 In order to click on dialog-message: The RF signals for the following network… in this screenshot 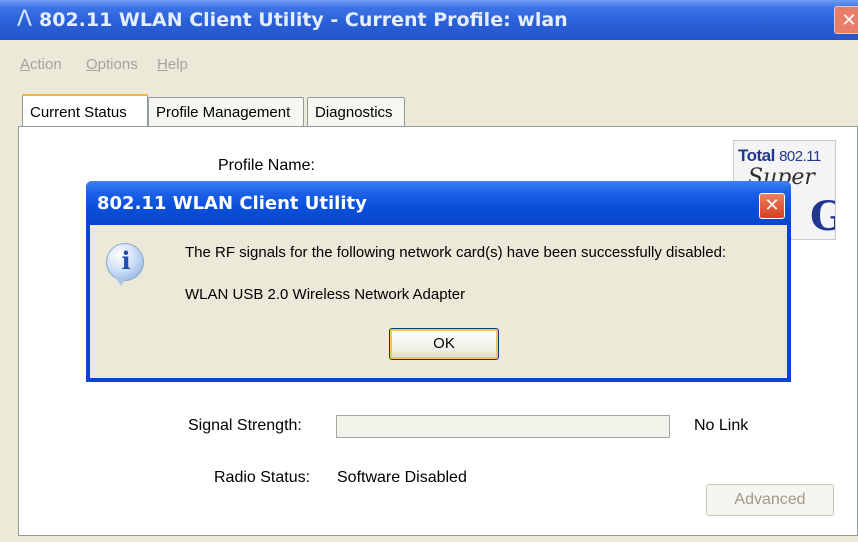, I will do `click(456, 252)`.